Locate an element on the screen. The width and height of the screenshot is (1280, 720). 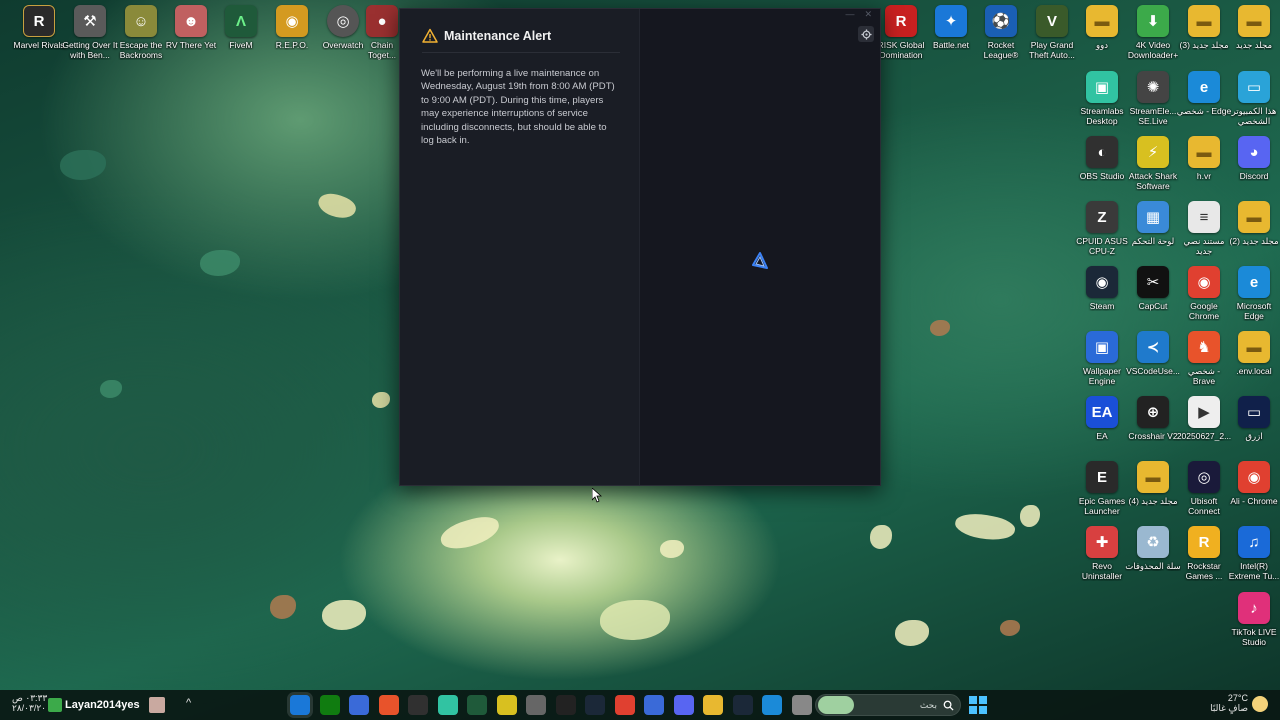
desktop-icon: ▬ مجلد جديد (4) is located at coordinates (1153, 483).